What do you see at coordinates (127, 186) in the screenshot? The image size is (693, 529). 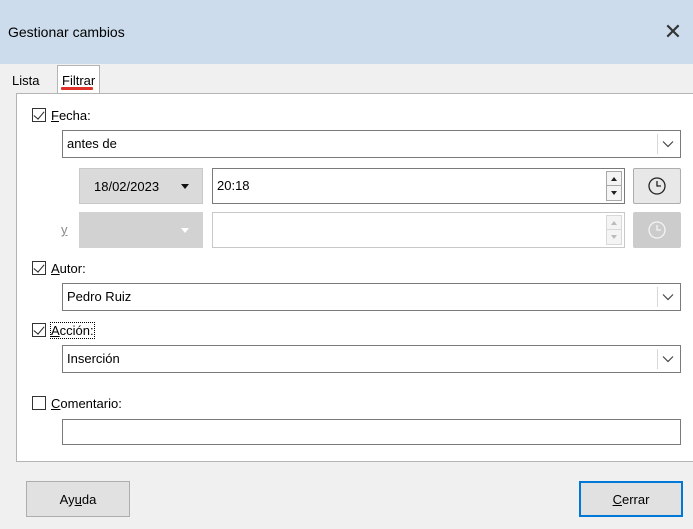 I see `date-value: 18/02/2023` at bounding box center [127, 186].